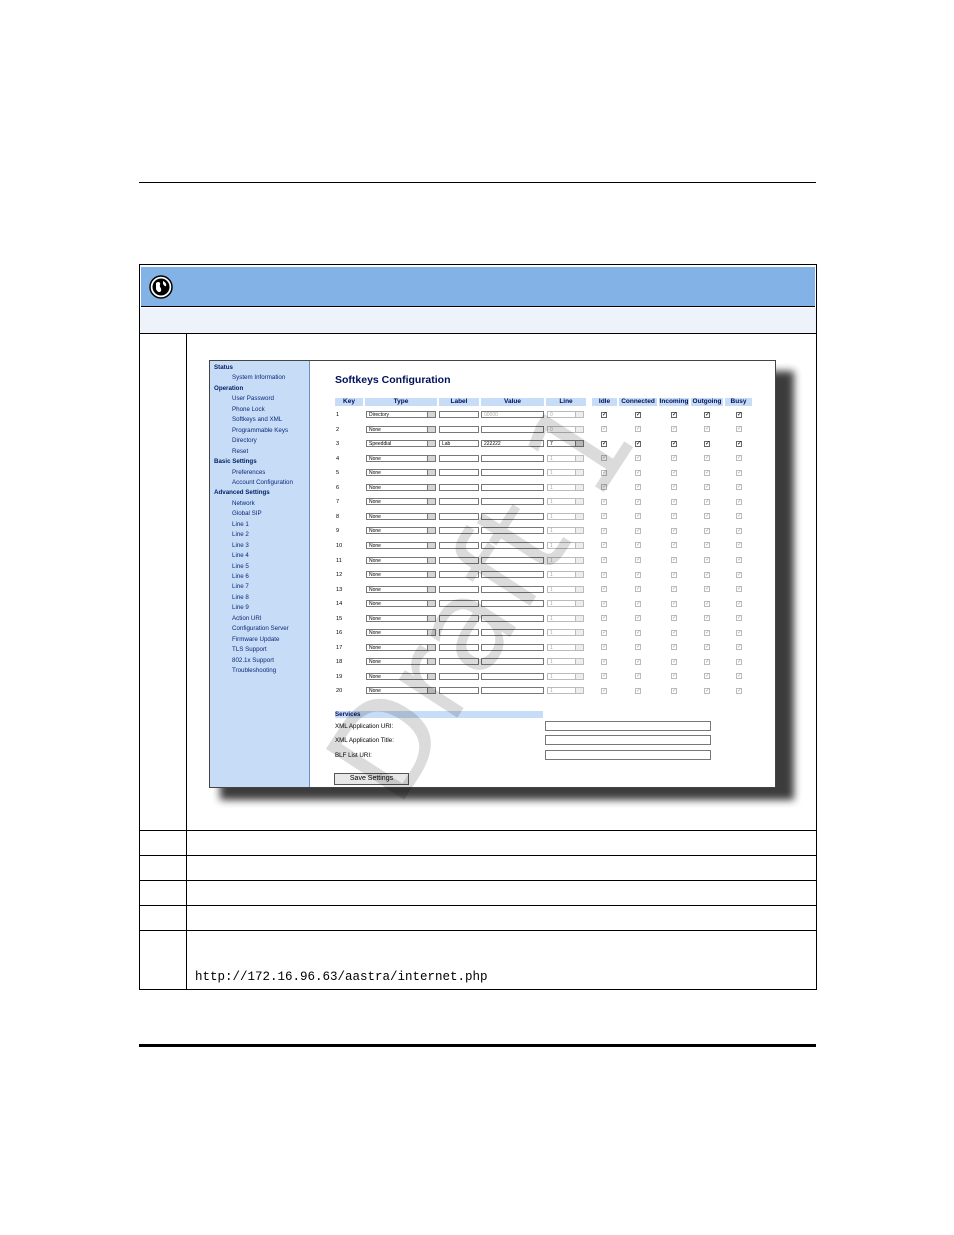  I want to click on nav-link: Configuration Server, so click(260, 628).